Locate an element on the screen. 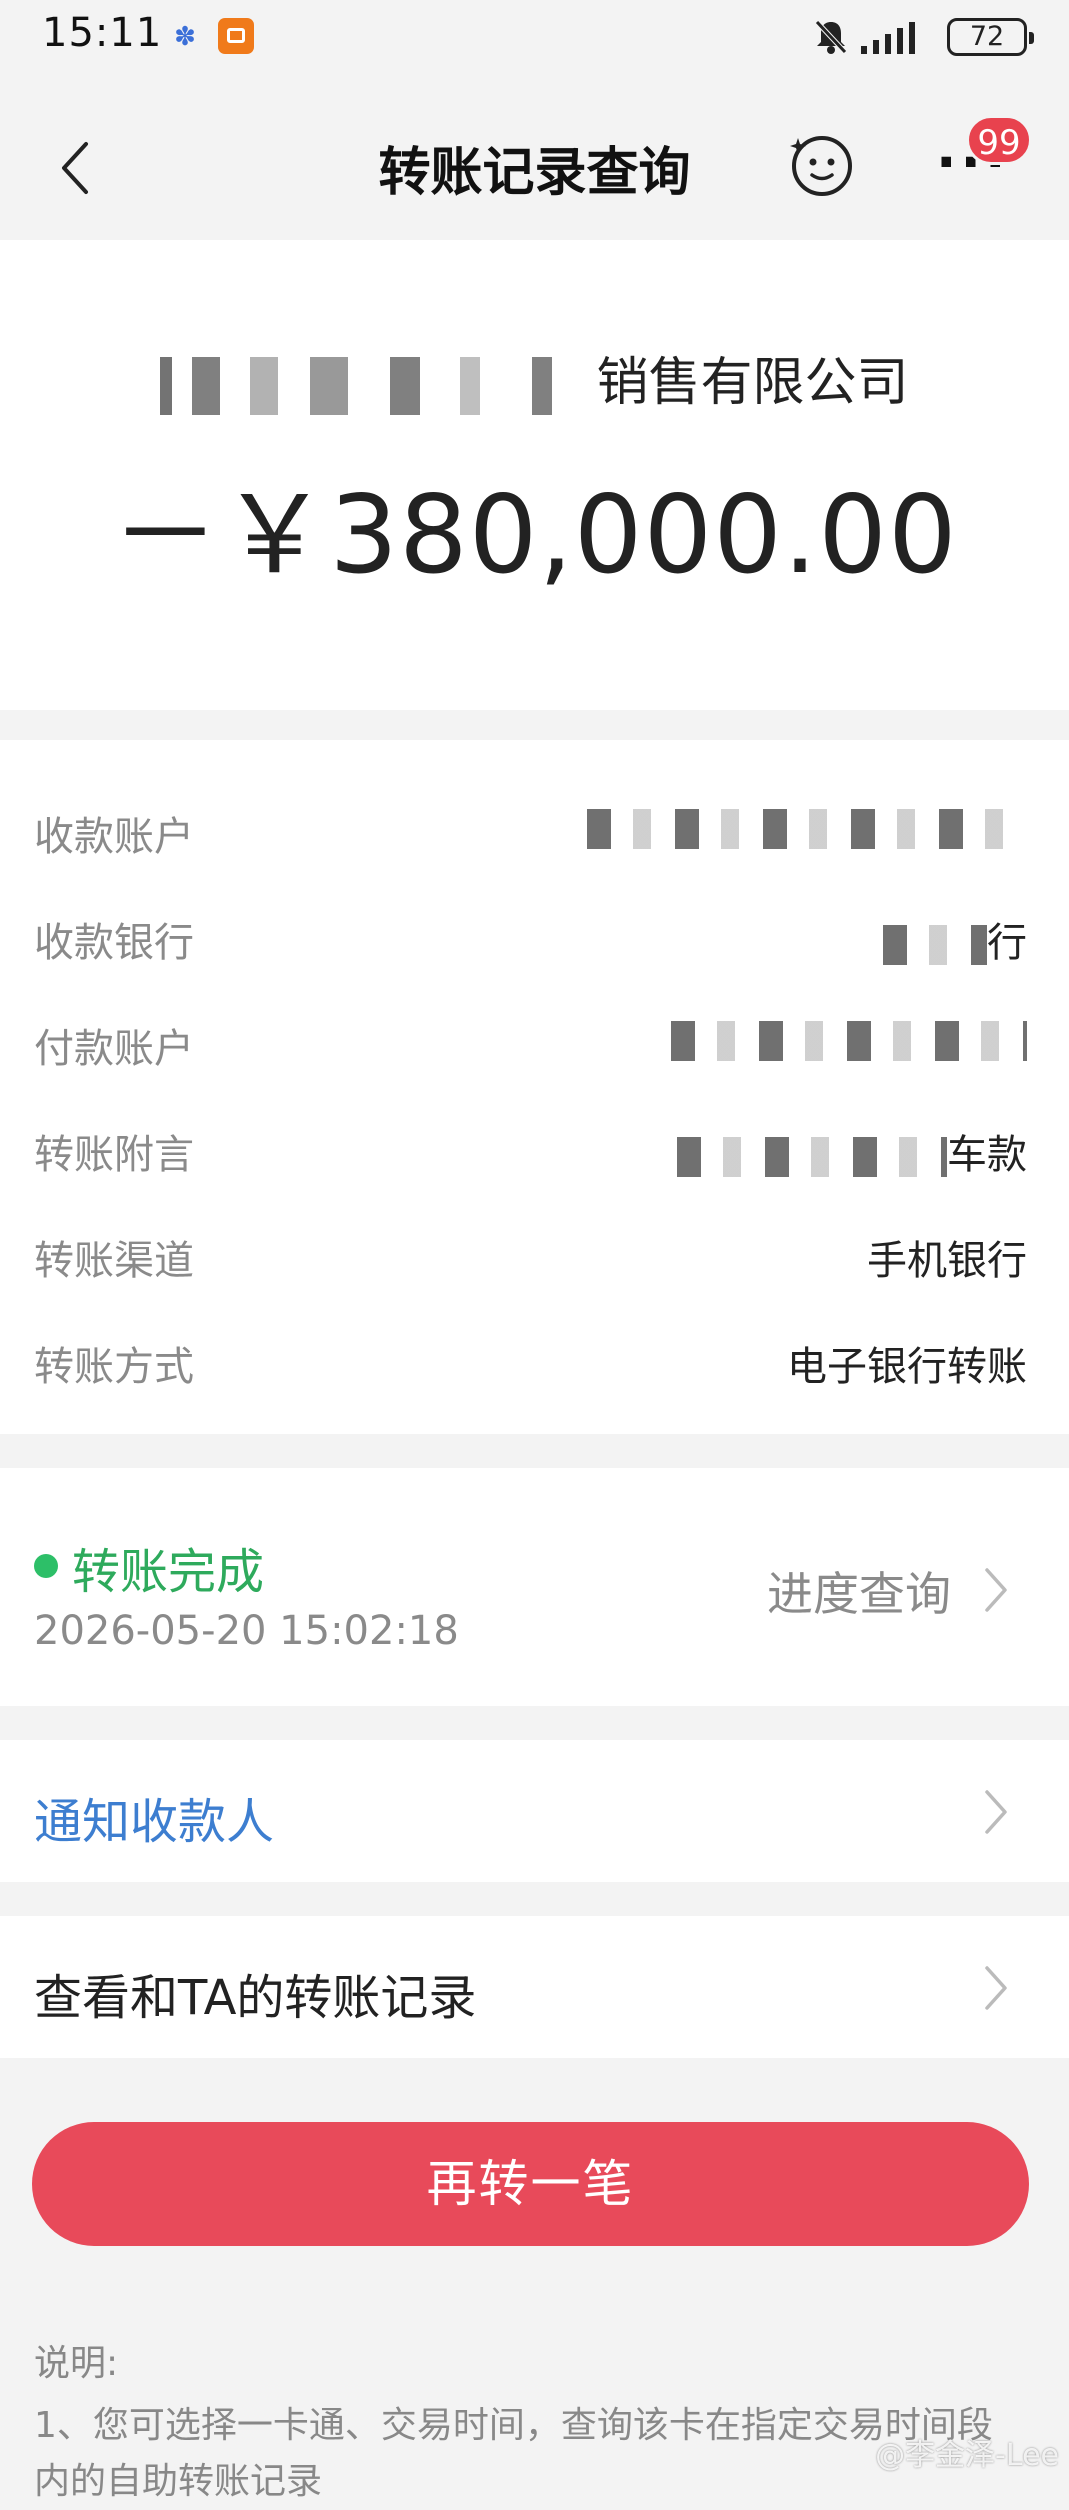 The width and height of the screenshot is (1069, 2510). view-history-row: 查看和TA的转账记录 is located at coordinates (534, 1987).